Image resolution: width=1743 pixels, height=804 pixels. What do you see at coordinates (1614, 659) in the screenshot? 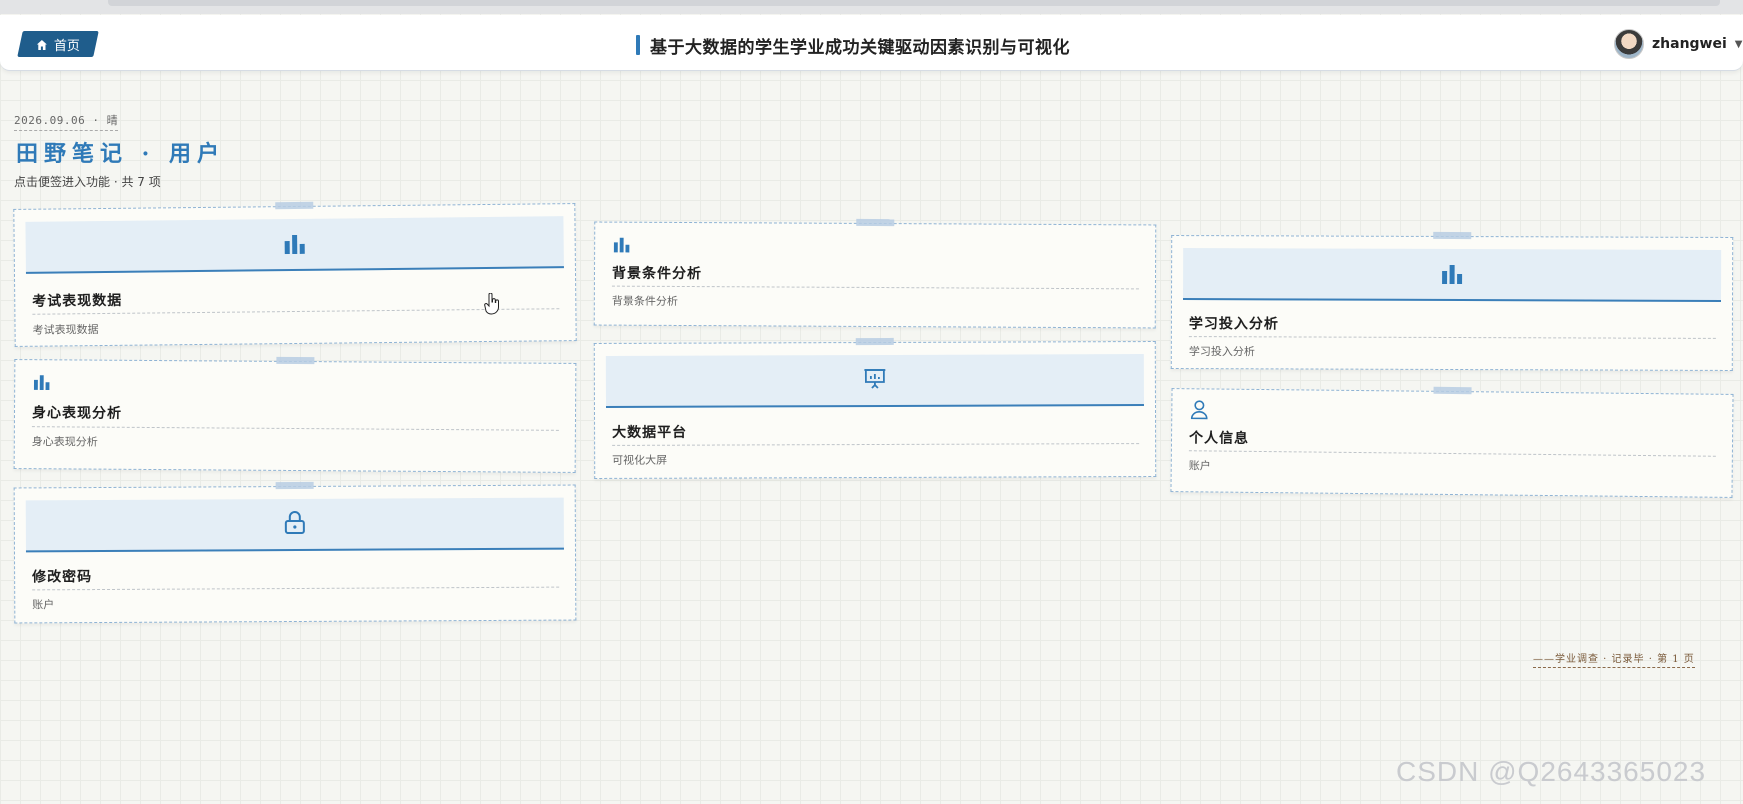
I see `footer-note: ——学业调查 · 记录毕 · 第 1 页` at bounding box center [1614, 659].